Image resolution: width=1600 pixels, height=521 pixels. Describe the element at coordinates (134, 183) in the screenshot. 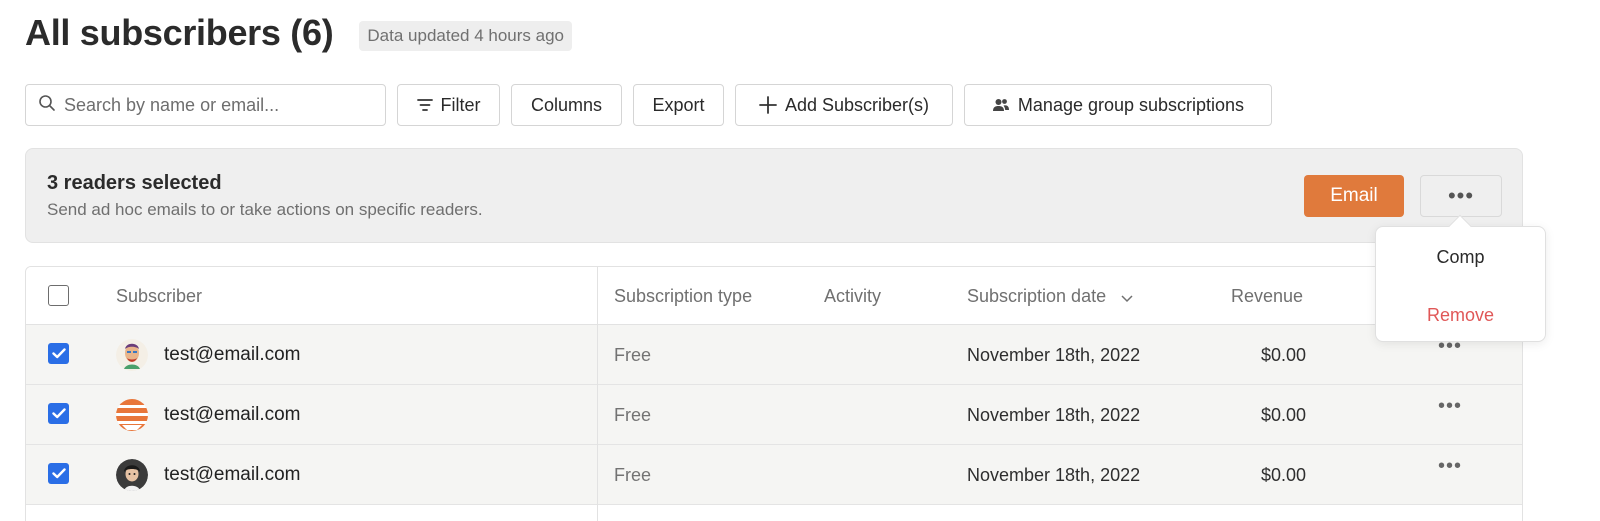

I see `selection-count: 3 readers selected` at that location.